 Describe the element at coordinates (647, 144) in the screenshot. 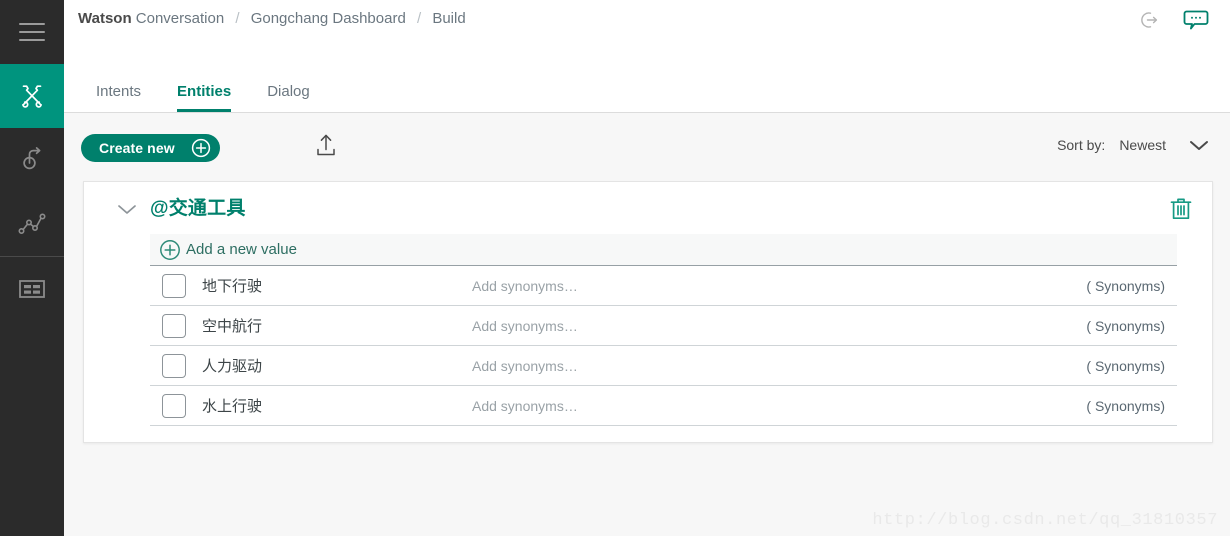

I see `entities-toolbar: Create new Sort by: Newest` at that location.